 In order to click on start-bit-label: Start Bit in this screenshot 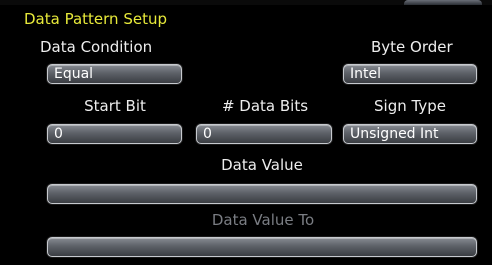, I will do `click(115, 106)`.